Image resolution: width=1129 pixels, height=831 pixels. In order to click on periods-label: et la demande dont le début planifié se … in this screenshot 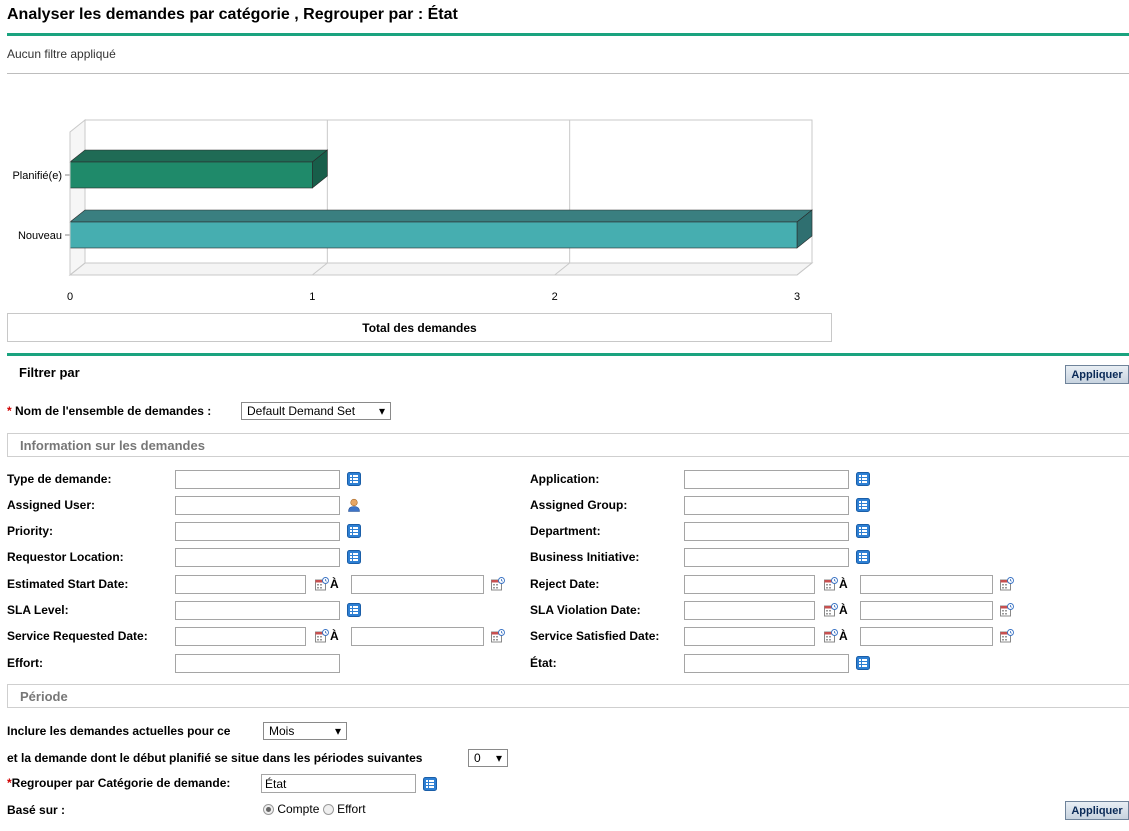, I will do `click(215, 758)`.